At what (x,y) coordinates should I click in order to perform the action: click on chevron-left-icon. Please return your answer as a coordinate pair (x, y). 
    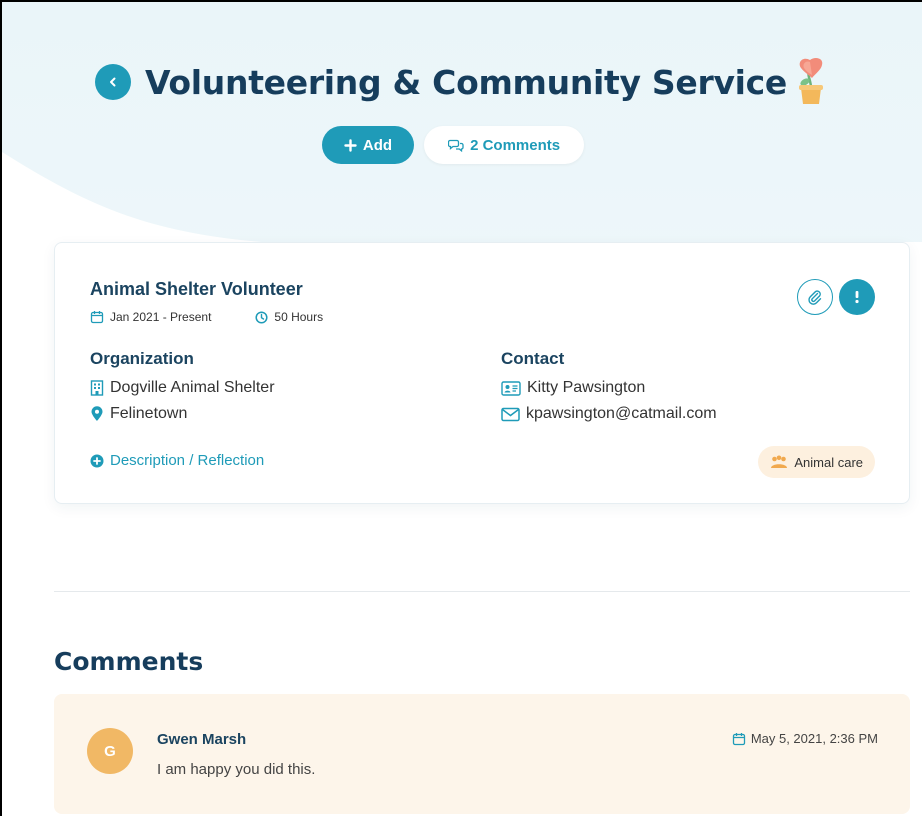
    Looking at the image, I should click on (112, 82).